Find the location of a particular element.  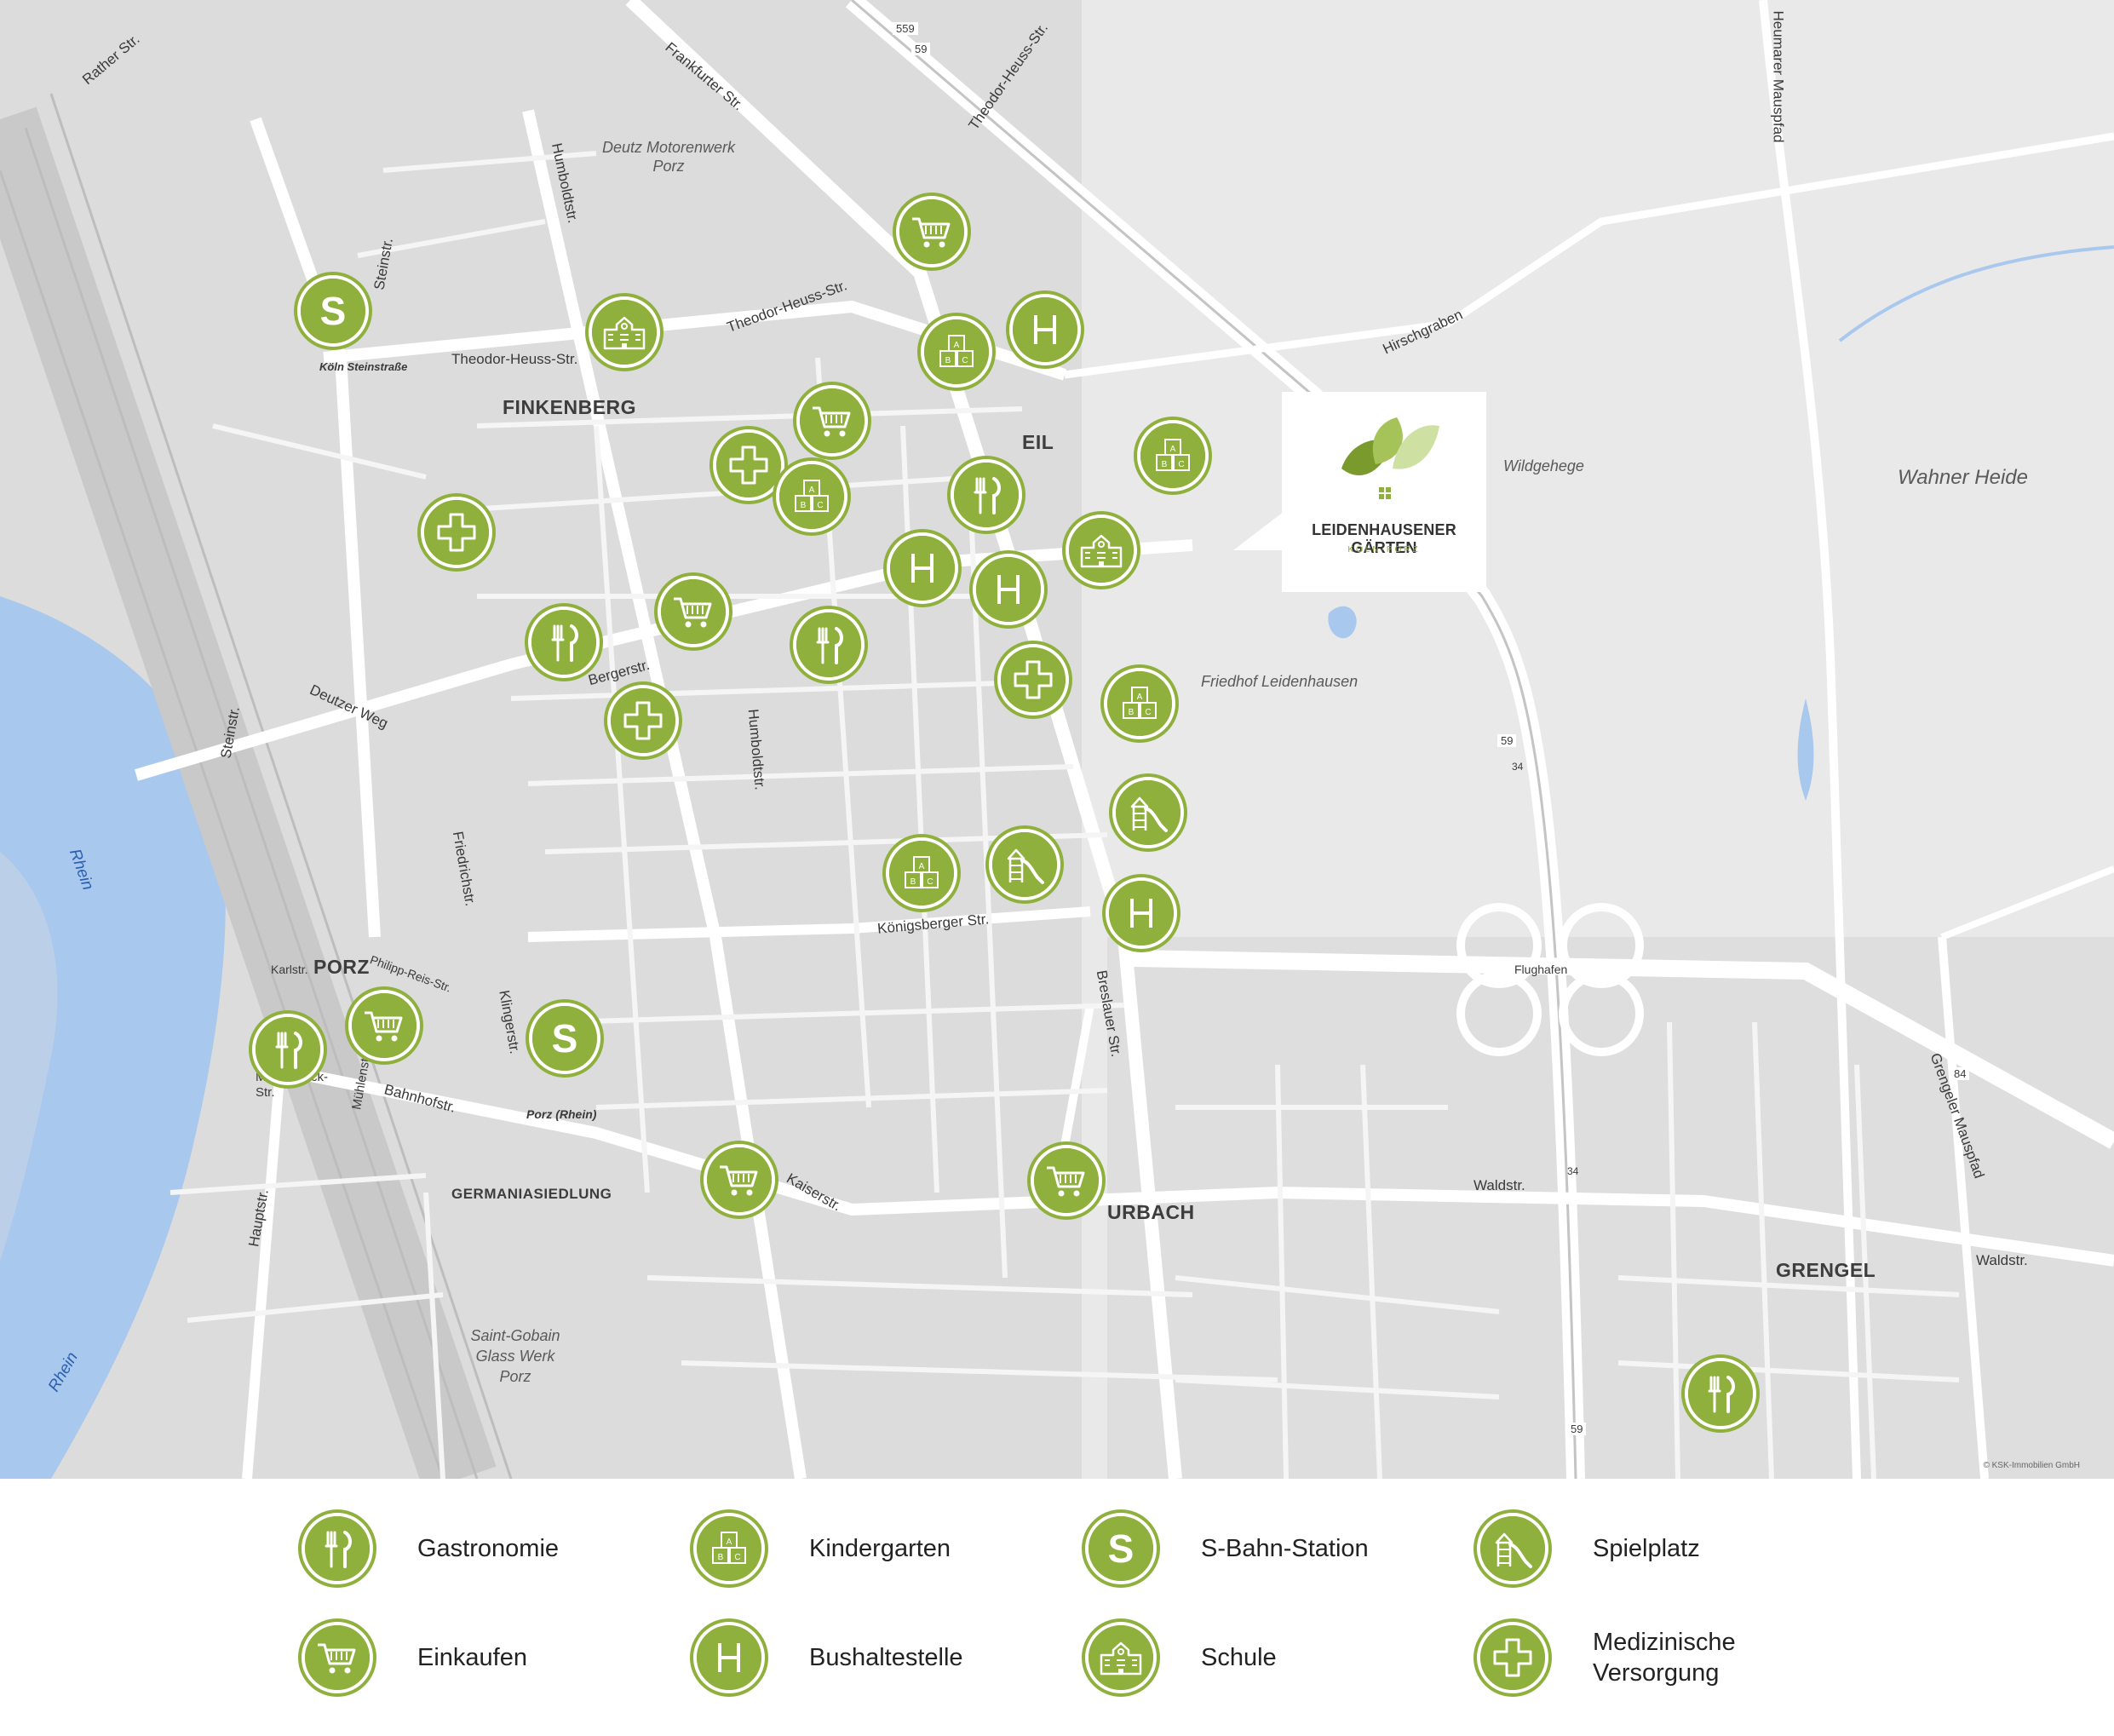

legend-item-spielplatz: Spielplatz is located at coordinates (1588, 1548).